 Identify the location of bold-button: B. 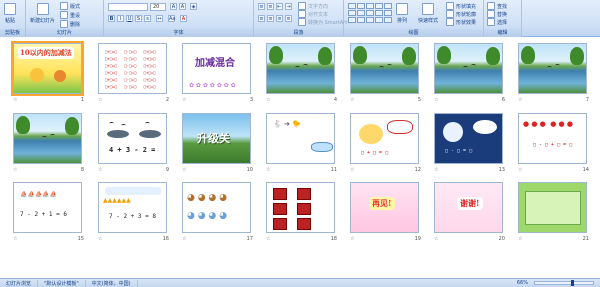
(111, 18).